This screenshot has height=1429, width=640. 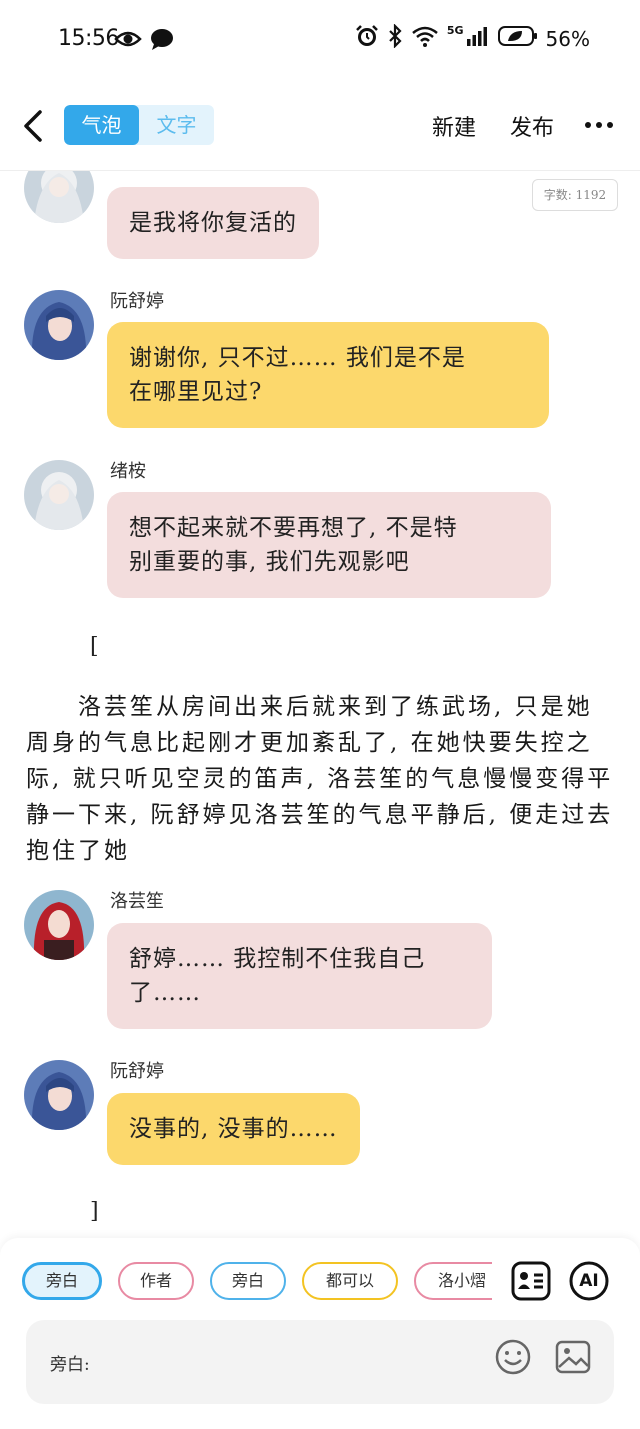 I want to click on avatar-red-hair, so click(x=59, y=925).